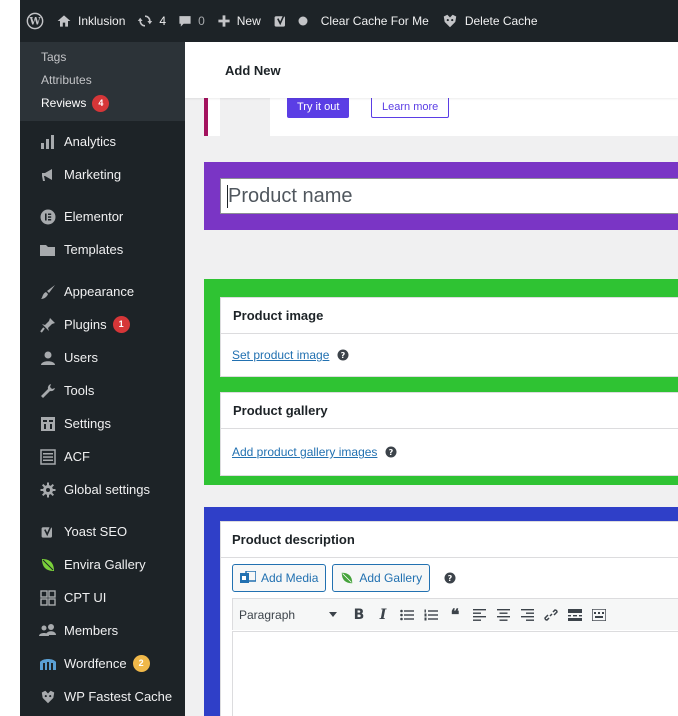 The height and width of the screenshot is (716, 678). I want to click on read-more-button, so click(575, 615).